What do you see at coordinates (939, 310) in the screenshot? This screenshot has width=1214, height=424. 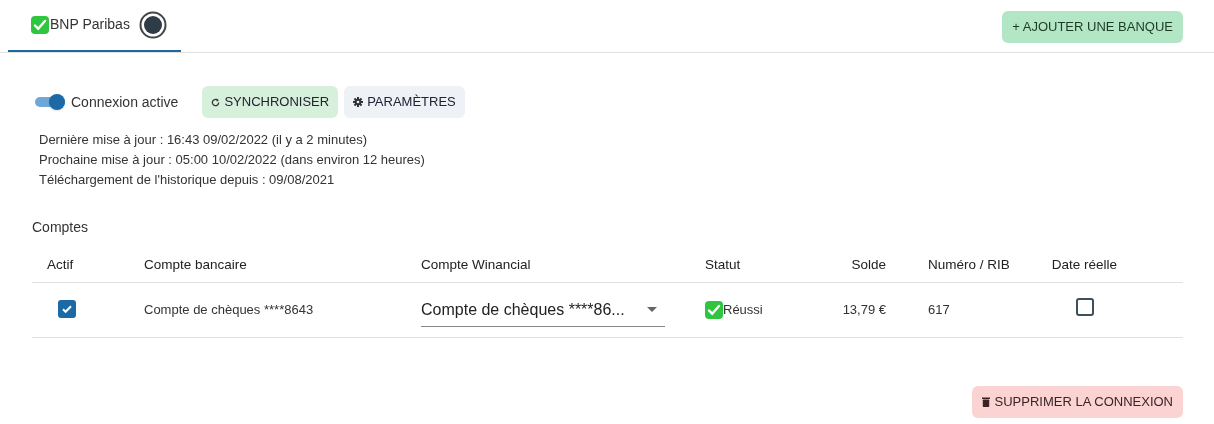 I see `table-cell: 617` at bounding box center [939, 310].